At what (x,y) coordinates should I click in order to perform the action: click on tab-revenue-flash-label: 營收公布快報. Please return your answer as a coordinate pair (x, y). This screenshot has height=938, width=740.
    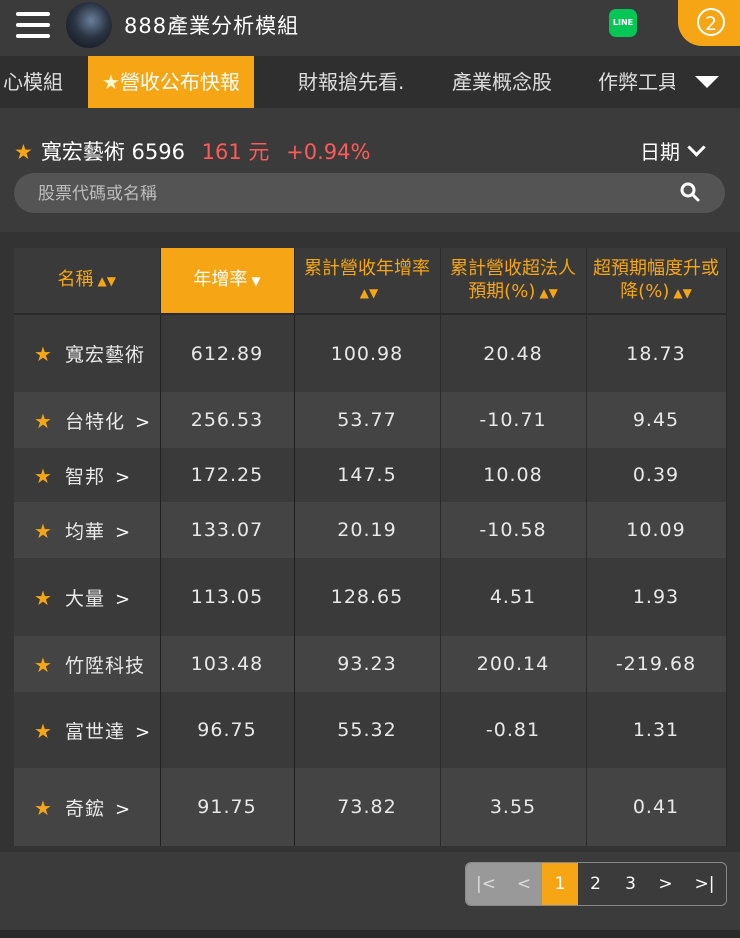
    Looking at the image, I should click on (179, 82).